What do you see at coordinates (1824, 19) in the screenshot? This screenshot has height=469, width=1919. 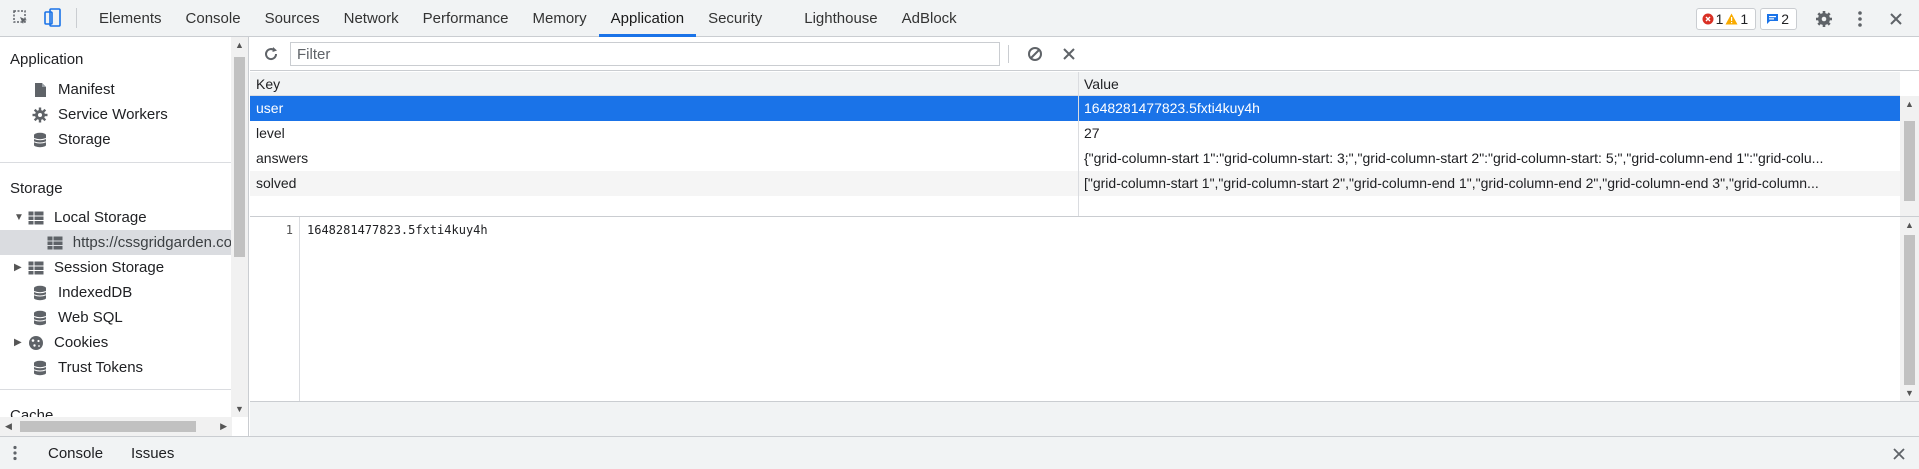 I see `settings-gear-icon` at bounding box center [1824, 19].